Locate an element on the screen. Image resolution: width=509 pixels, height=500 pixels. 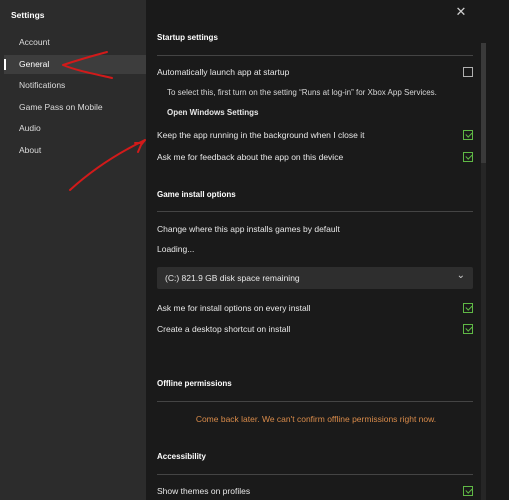
scrollbar-thumb is located at coordinates (483, 103).